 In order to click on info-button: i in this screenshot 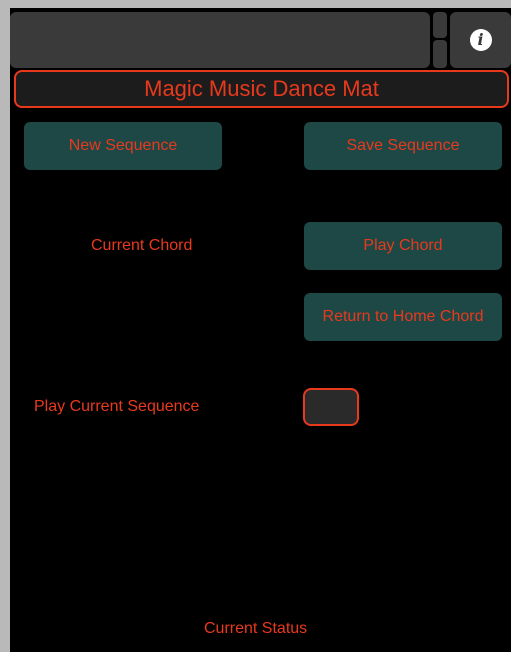, I will do `click(480, 40)`.